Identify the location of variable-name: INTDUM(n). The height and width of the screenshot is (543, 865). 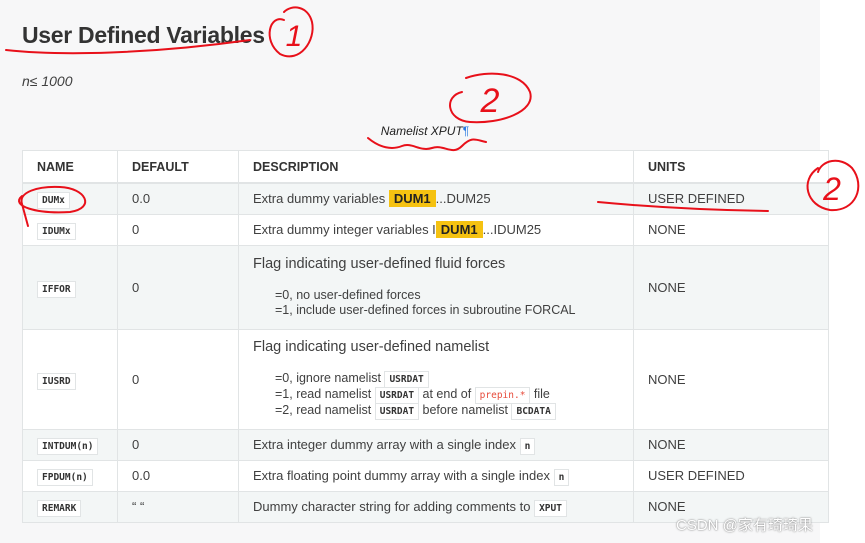
(68, 446).